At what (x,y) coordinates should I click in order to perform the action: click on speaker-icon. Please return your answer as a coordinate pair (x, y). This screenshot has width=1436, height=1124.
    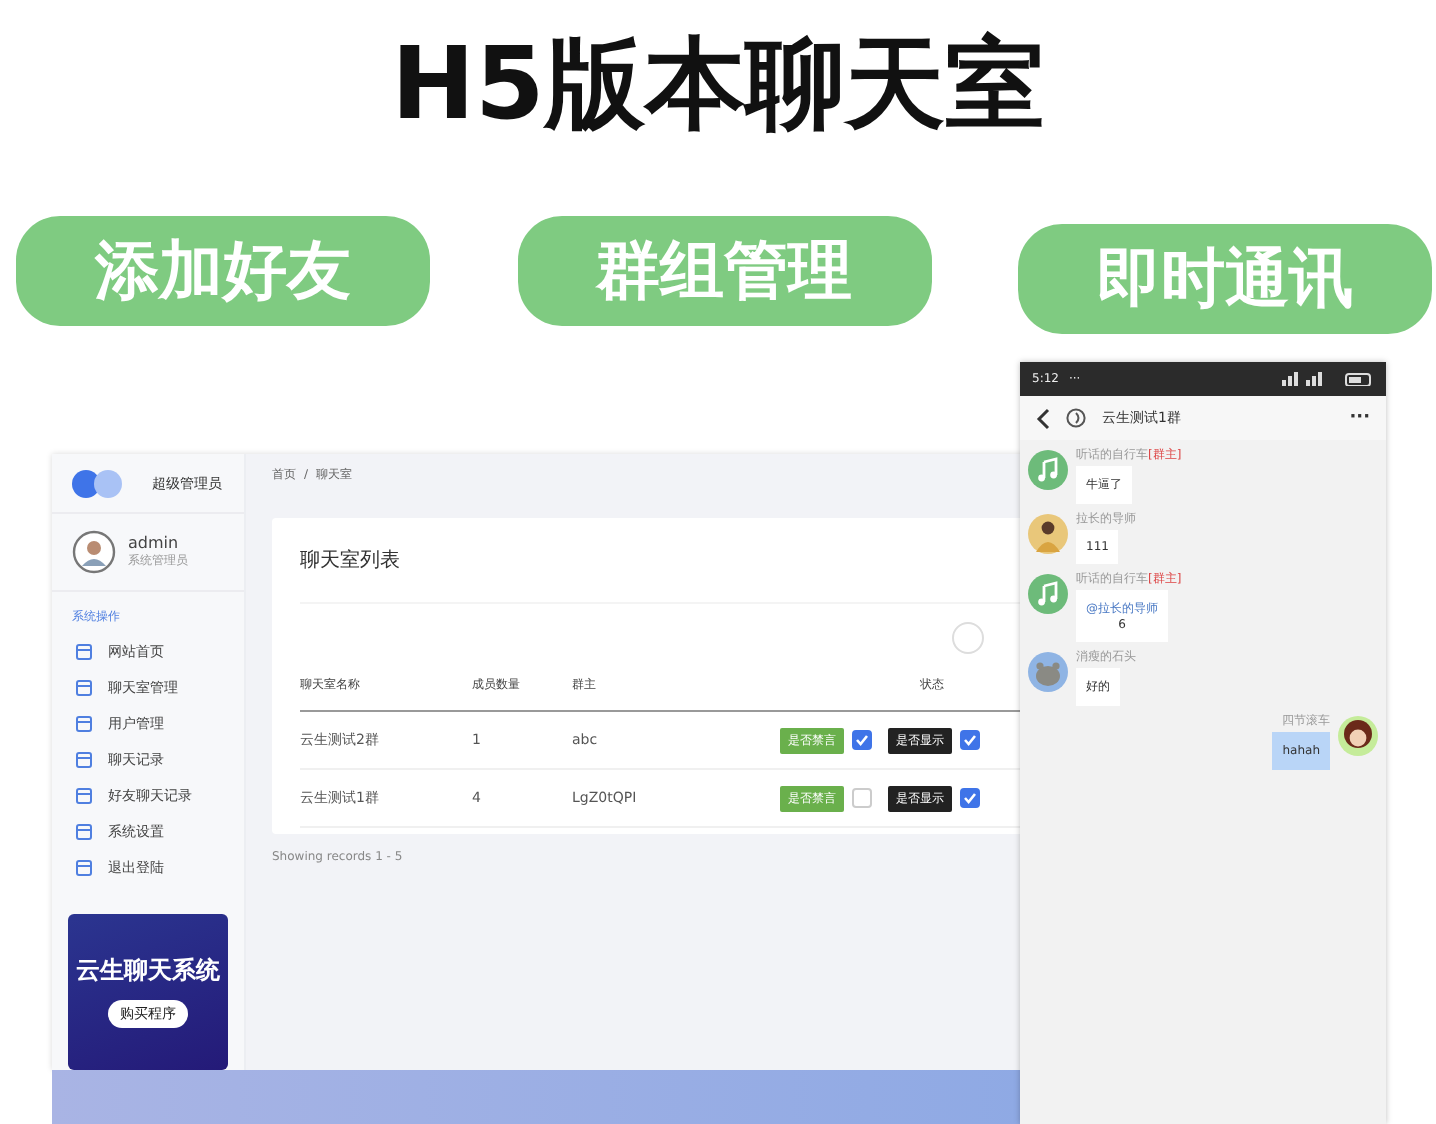
    Looking at the image, I should click on (1076, 418).